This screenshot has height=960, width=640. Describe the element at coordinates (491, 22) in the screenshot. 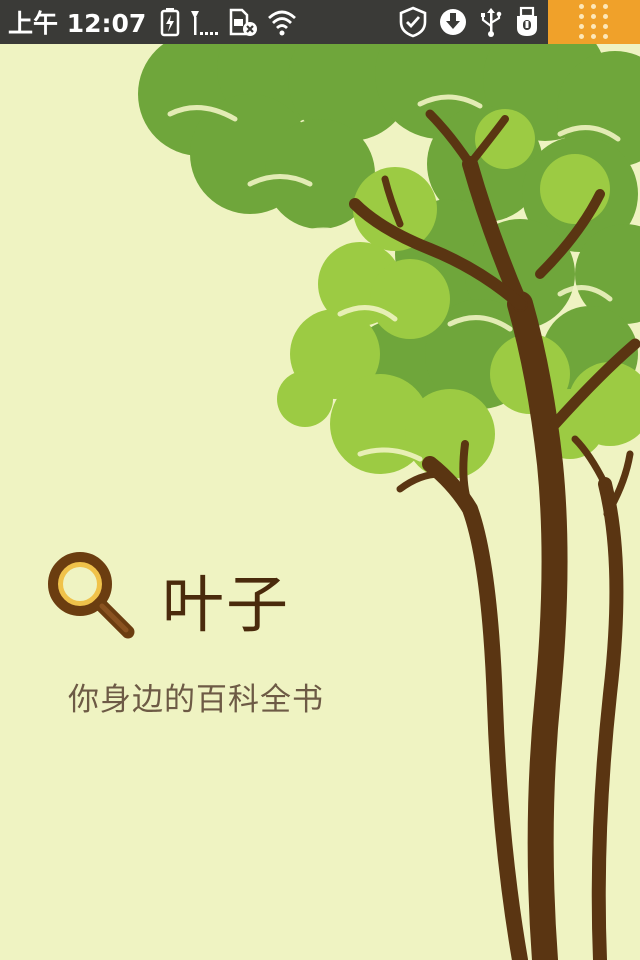

I see `usb-icon` at that location.